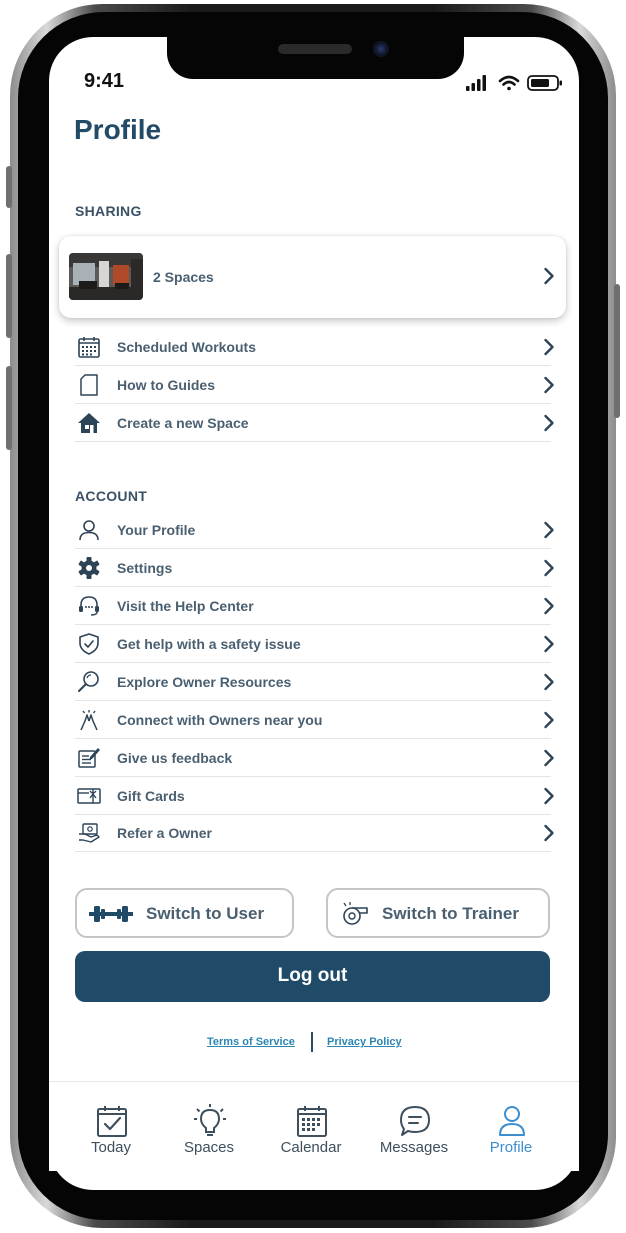 This screenshot has width=626, height=1233. What do you see at coordinates (112, 1121) in the screenshot?
I see `calendar-check-icon` at bounding box center [112, 1121].